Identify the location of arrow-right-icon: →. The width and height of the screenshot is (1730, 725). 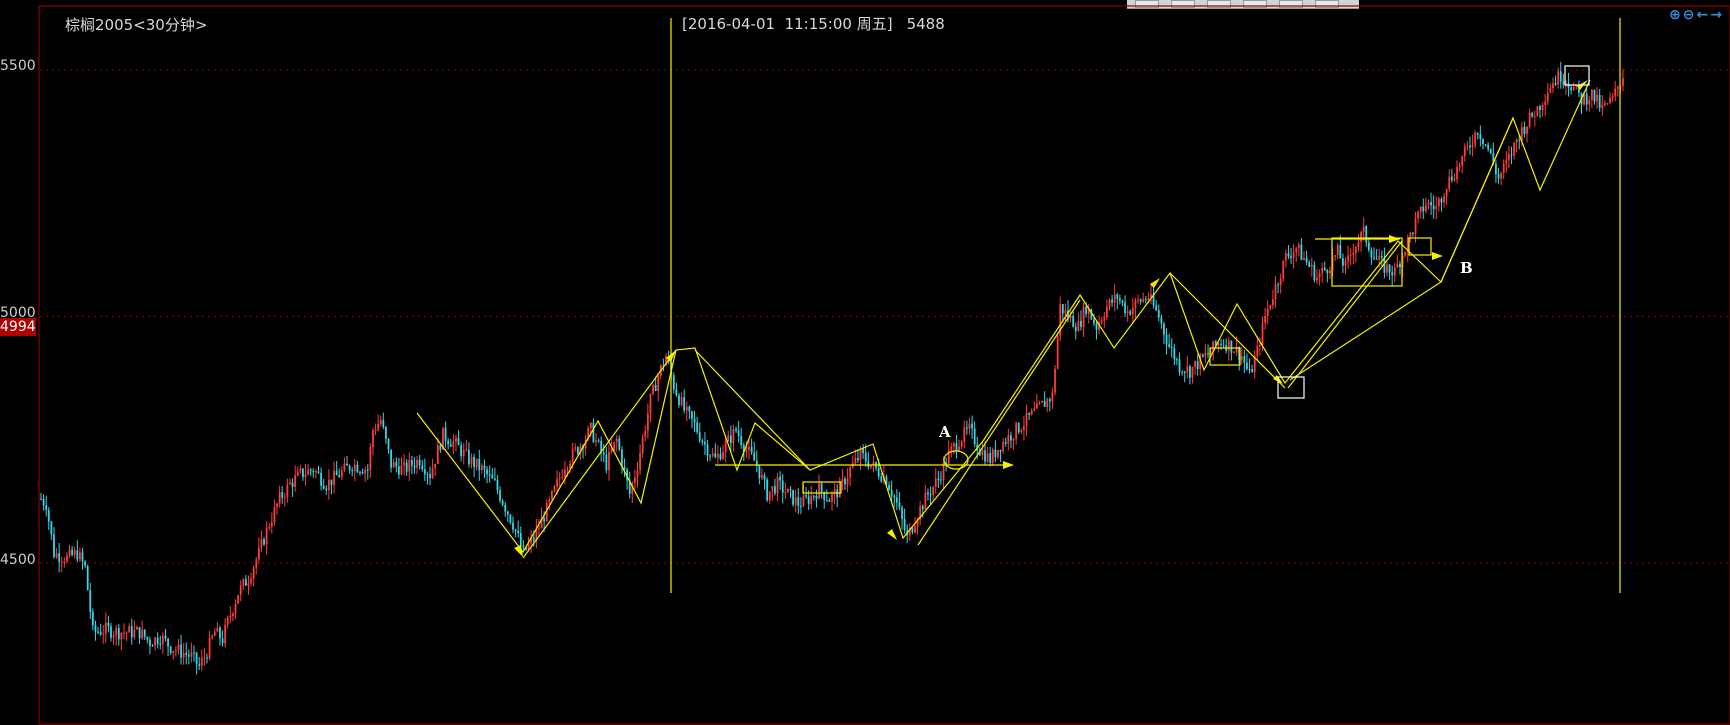
(1717, 15).